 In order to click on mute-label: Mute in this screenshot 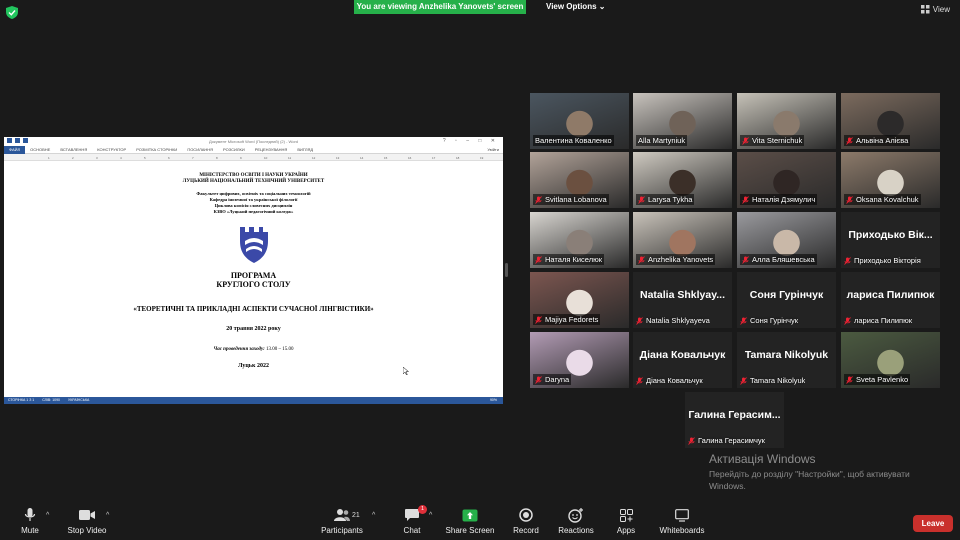, I will do `click(30, 530)`.